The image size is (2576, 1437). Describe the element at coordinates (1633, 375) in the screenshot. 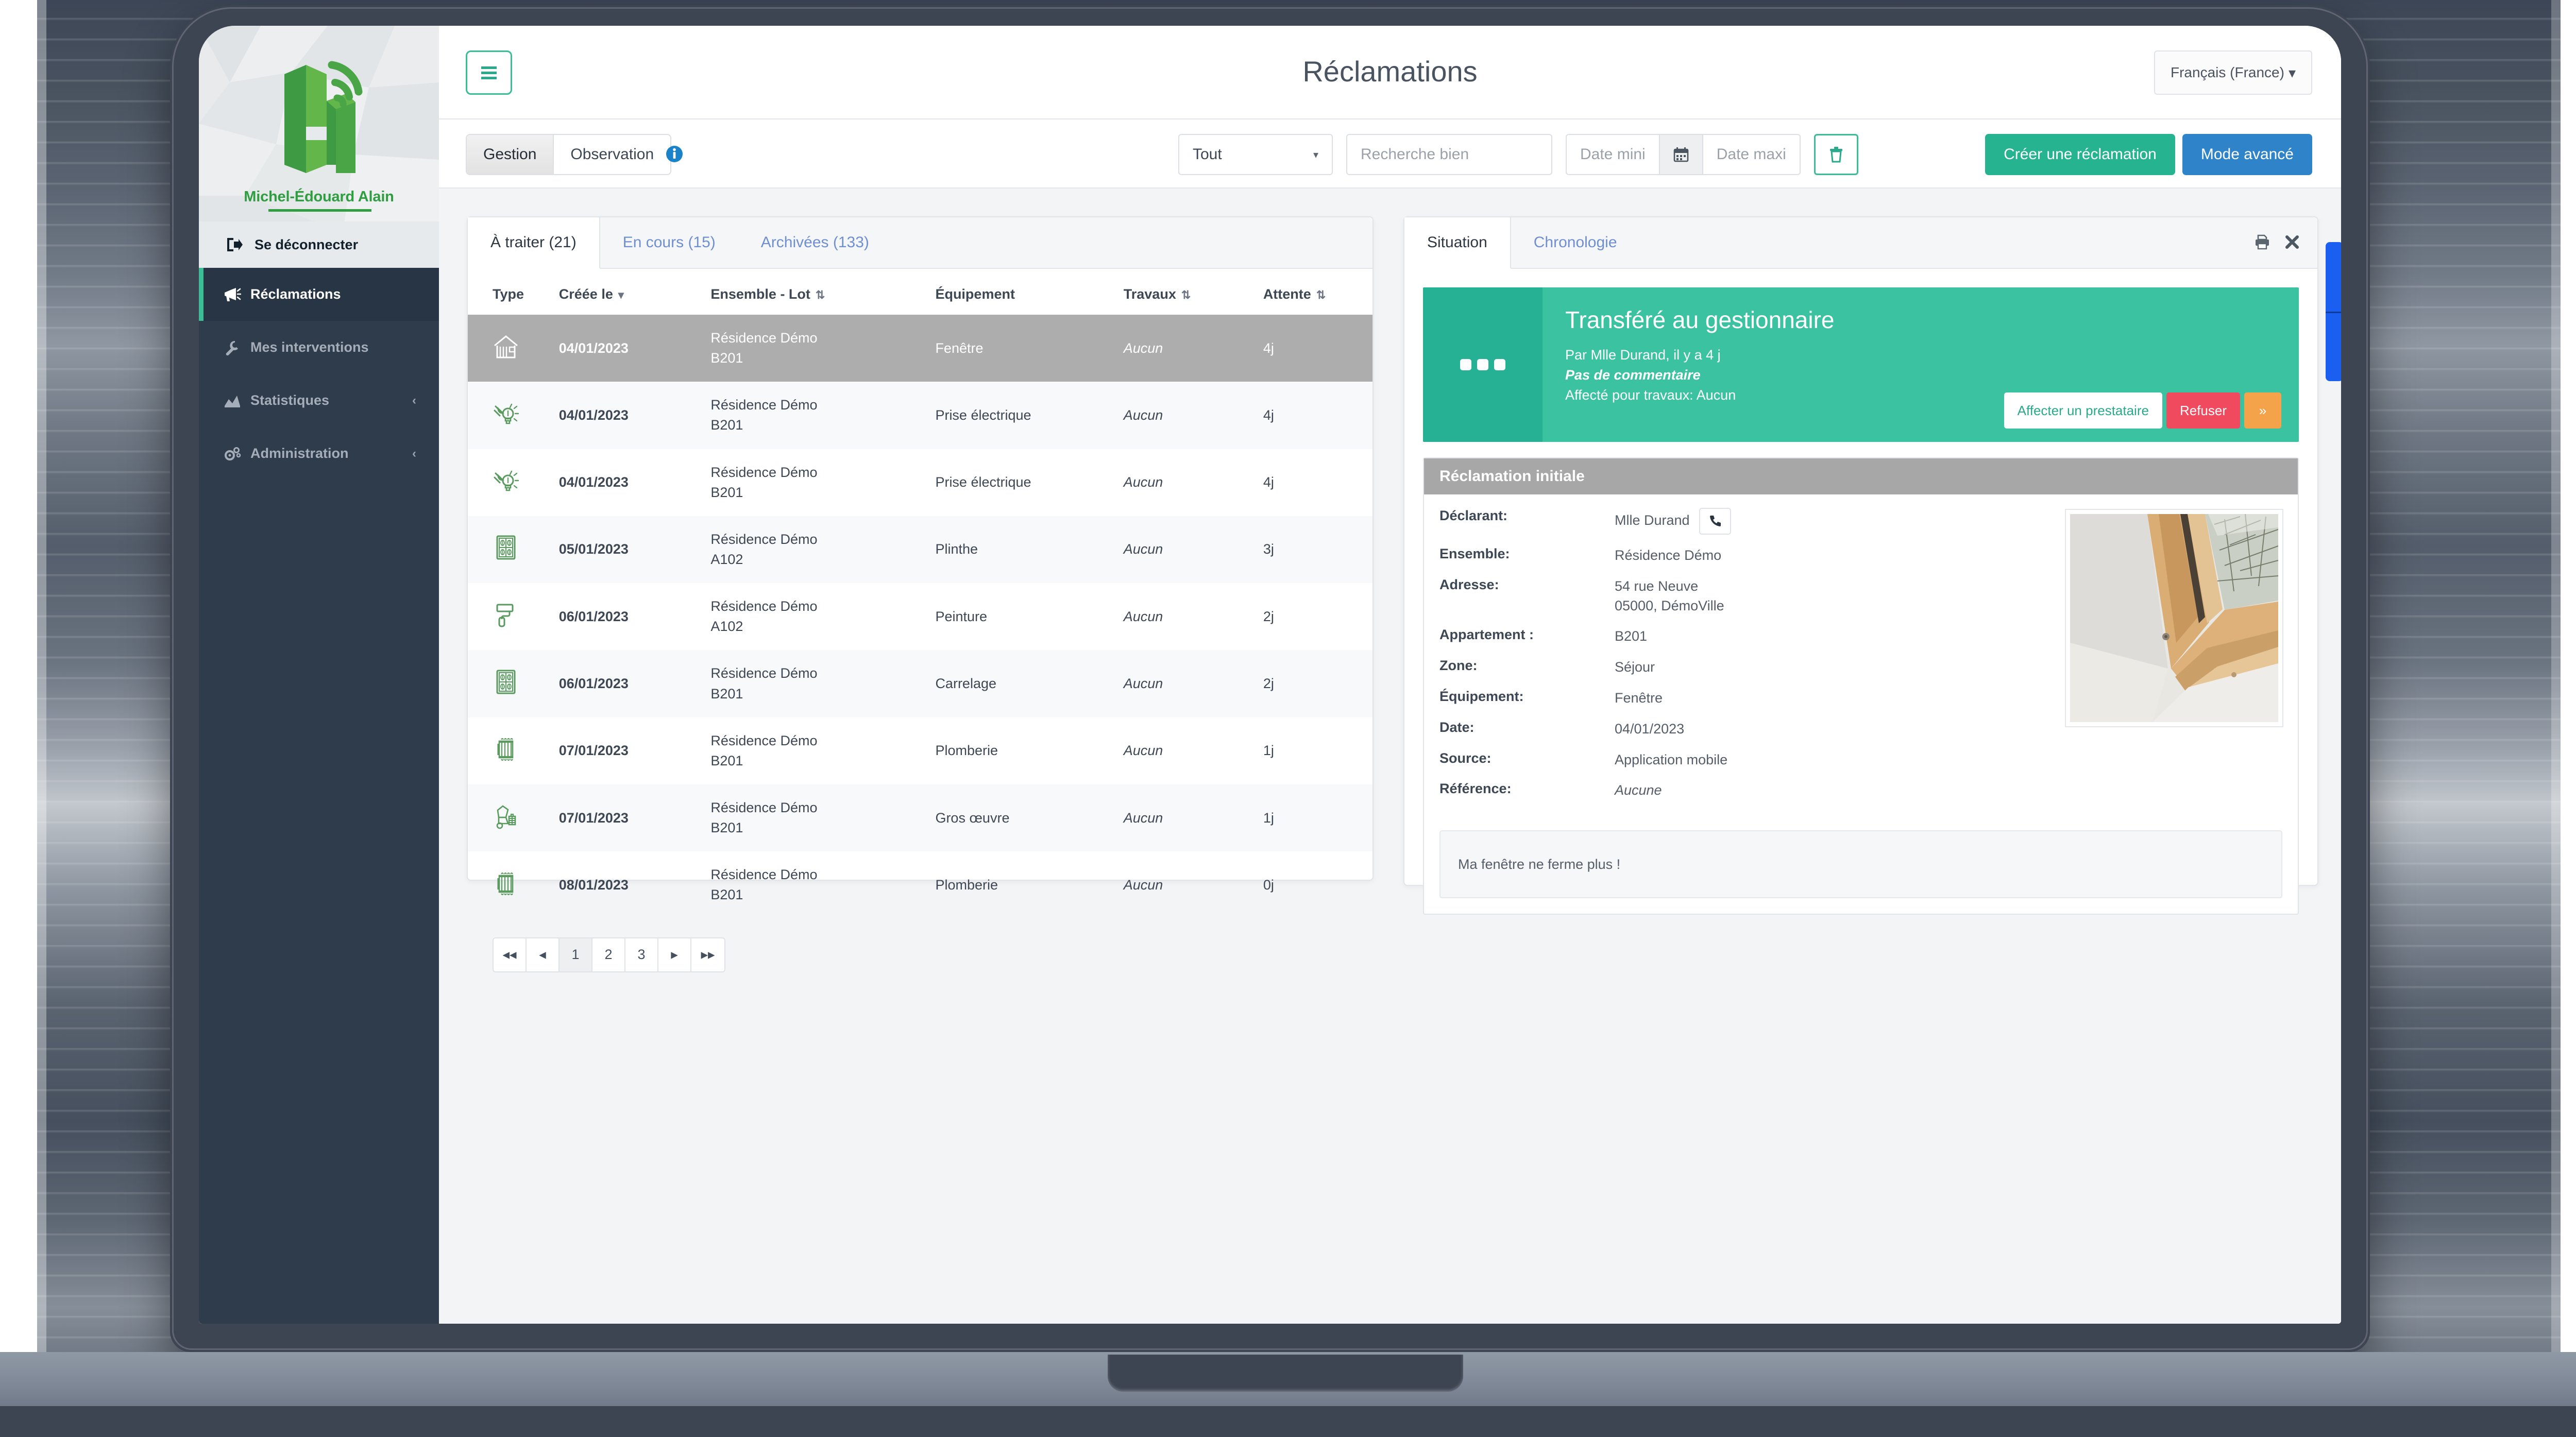

I see `status-comment: Pas de commentaire` at that location.